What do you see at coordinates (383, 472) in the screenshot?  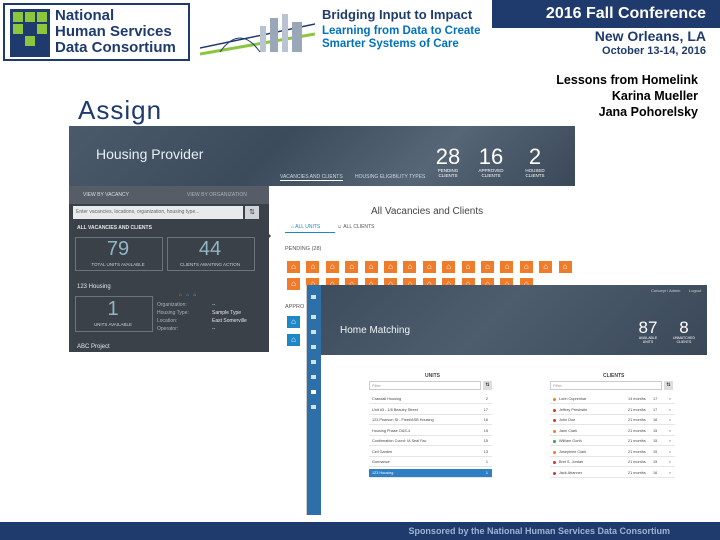 I see `unit-name: 123 Housing` at bounding box center [383, 472].